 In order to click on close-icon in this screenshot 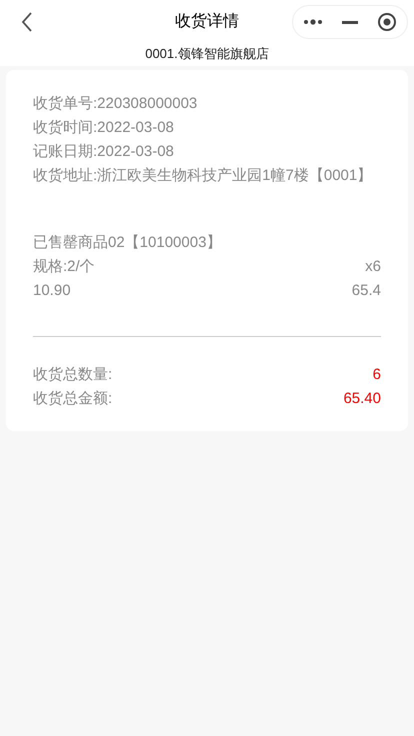, I will do `click(387, 22)`.